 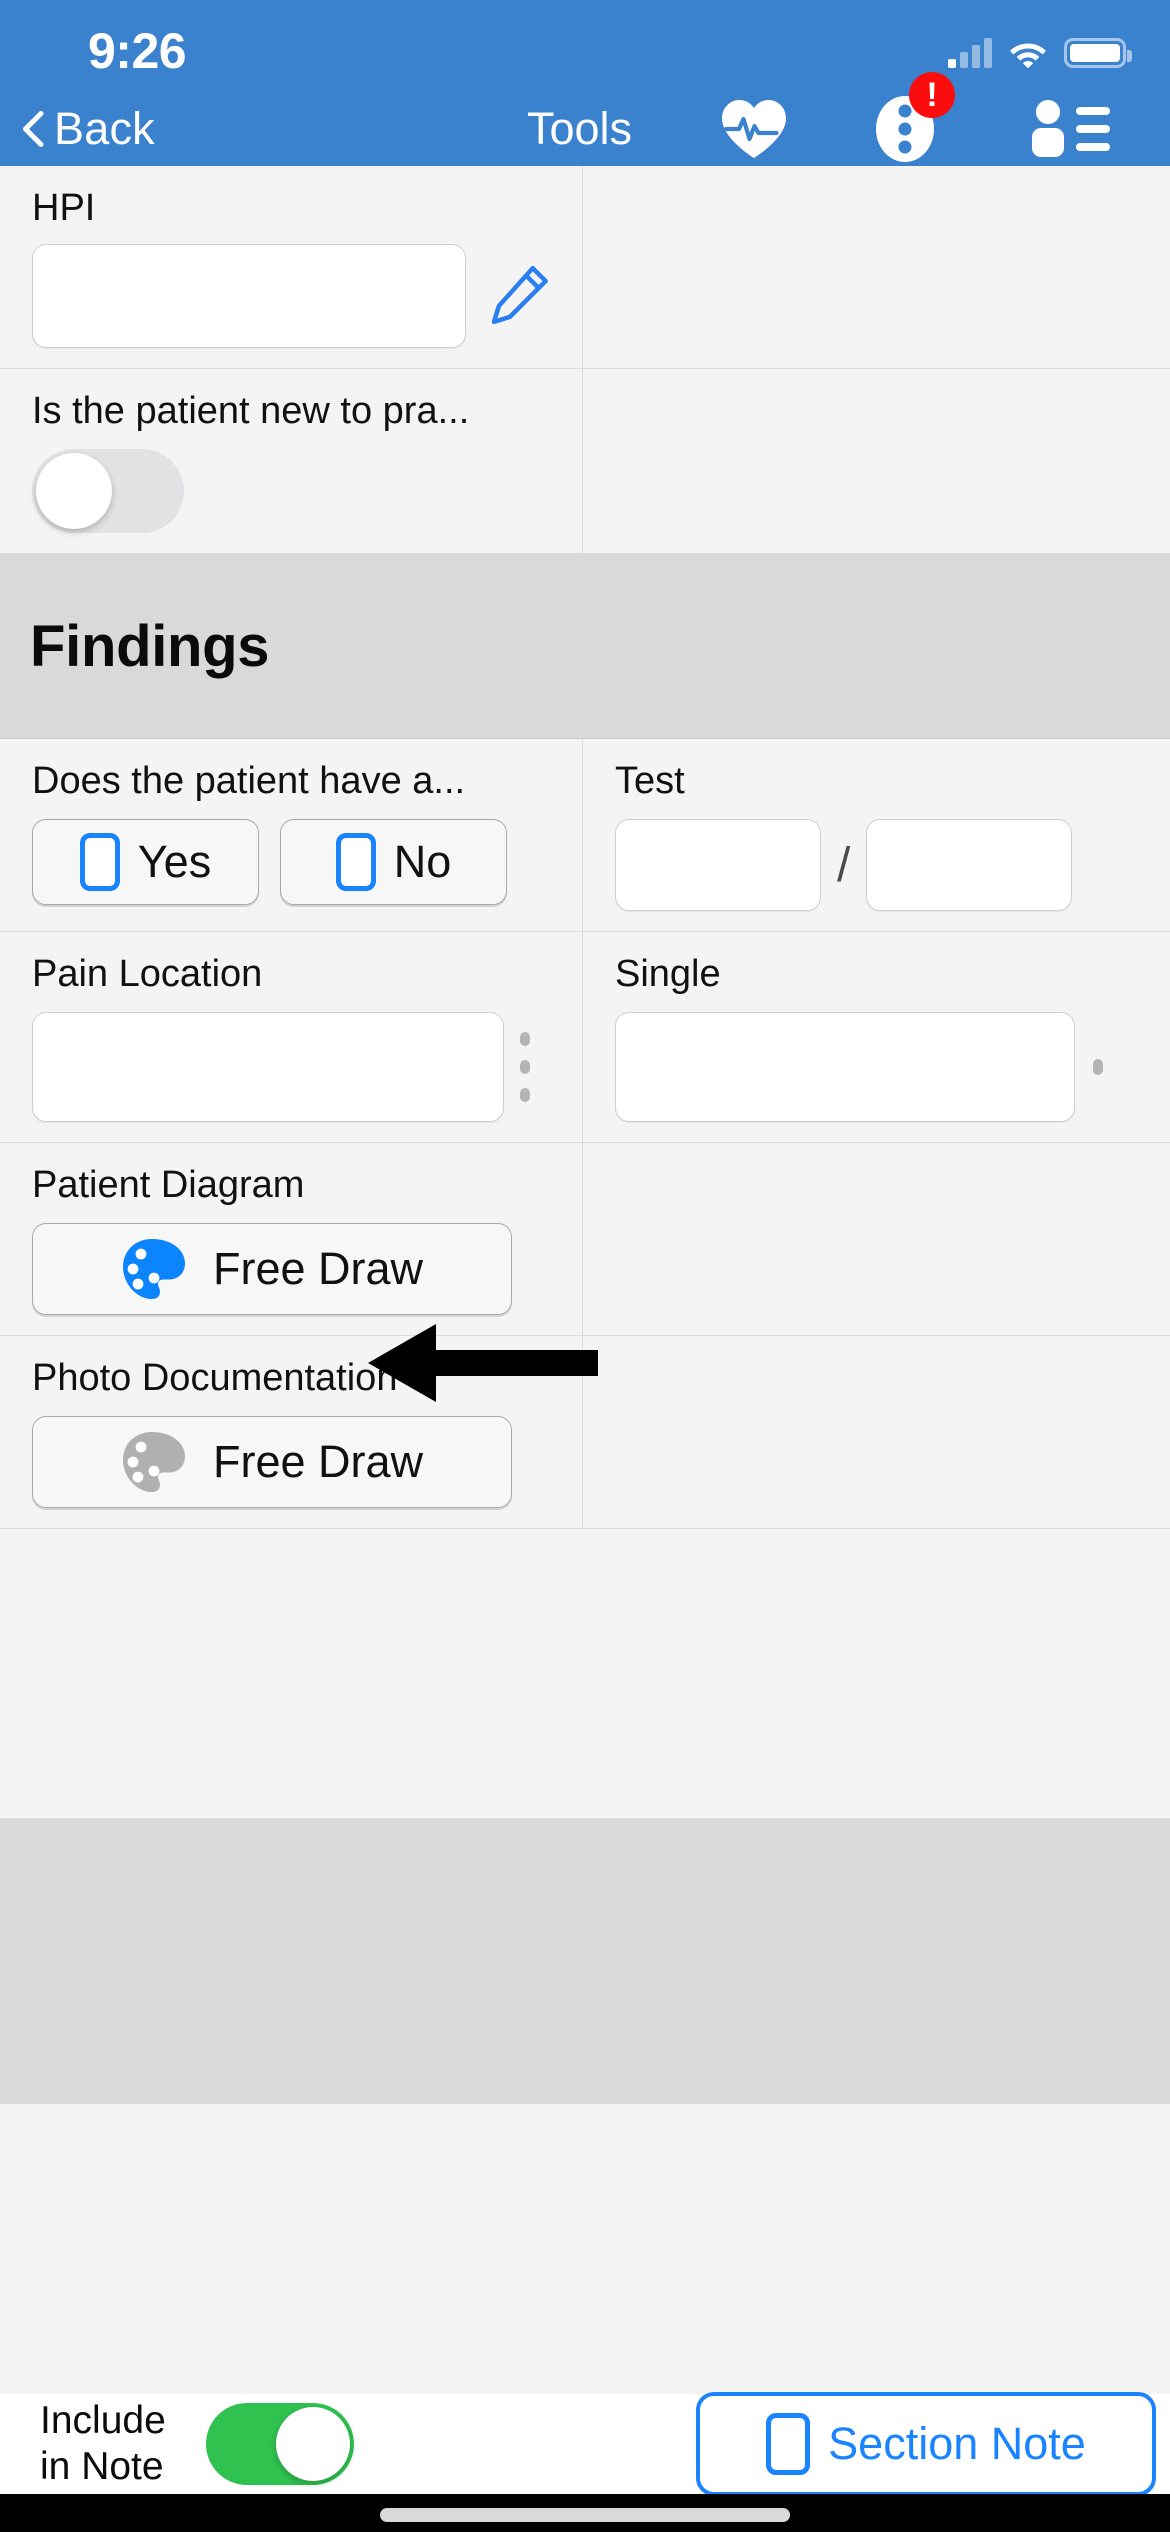 What do you see at coordinates (268, 1067) in the screenshot?
I see `pain-location-input` at bounding box center [268, 1067].